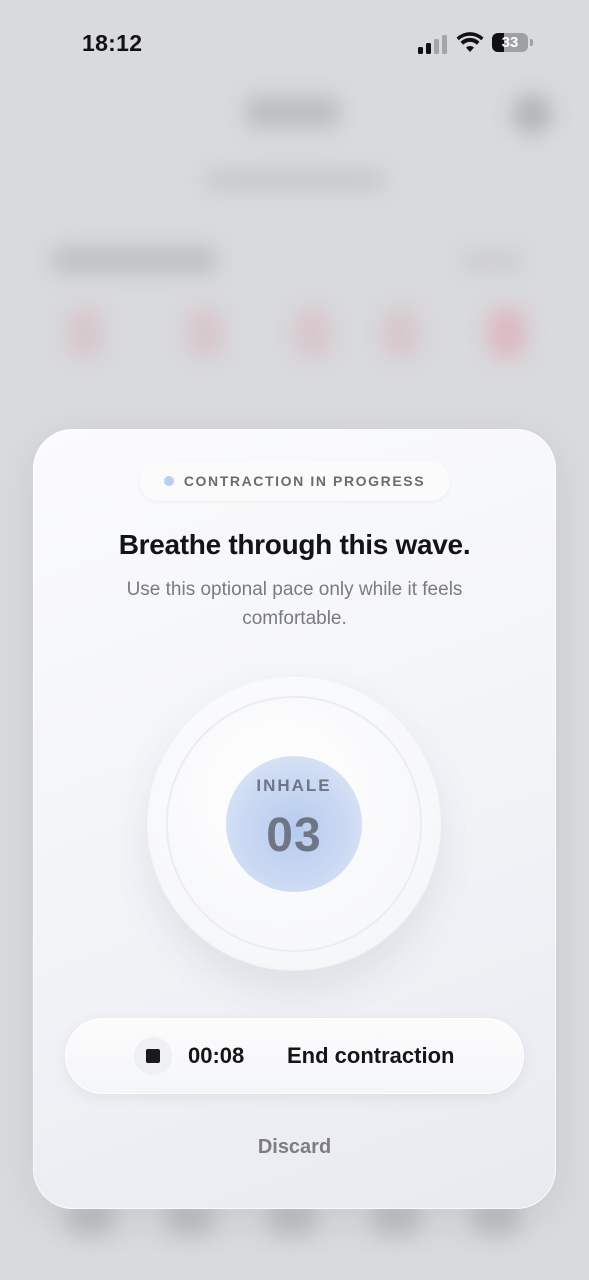 This screenshot has width=589, height=1280. What do you see at coordinates (134, 260) in the screenshot?
I see `background-section-heading` at bounding box center [134, 260].